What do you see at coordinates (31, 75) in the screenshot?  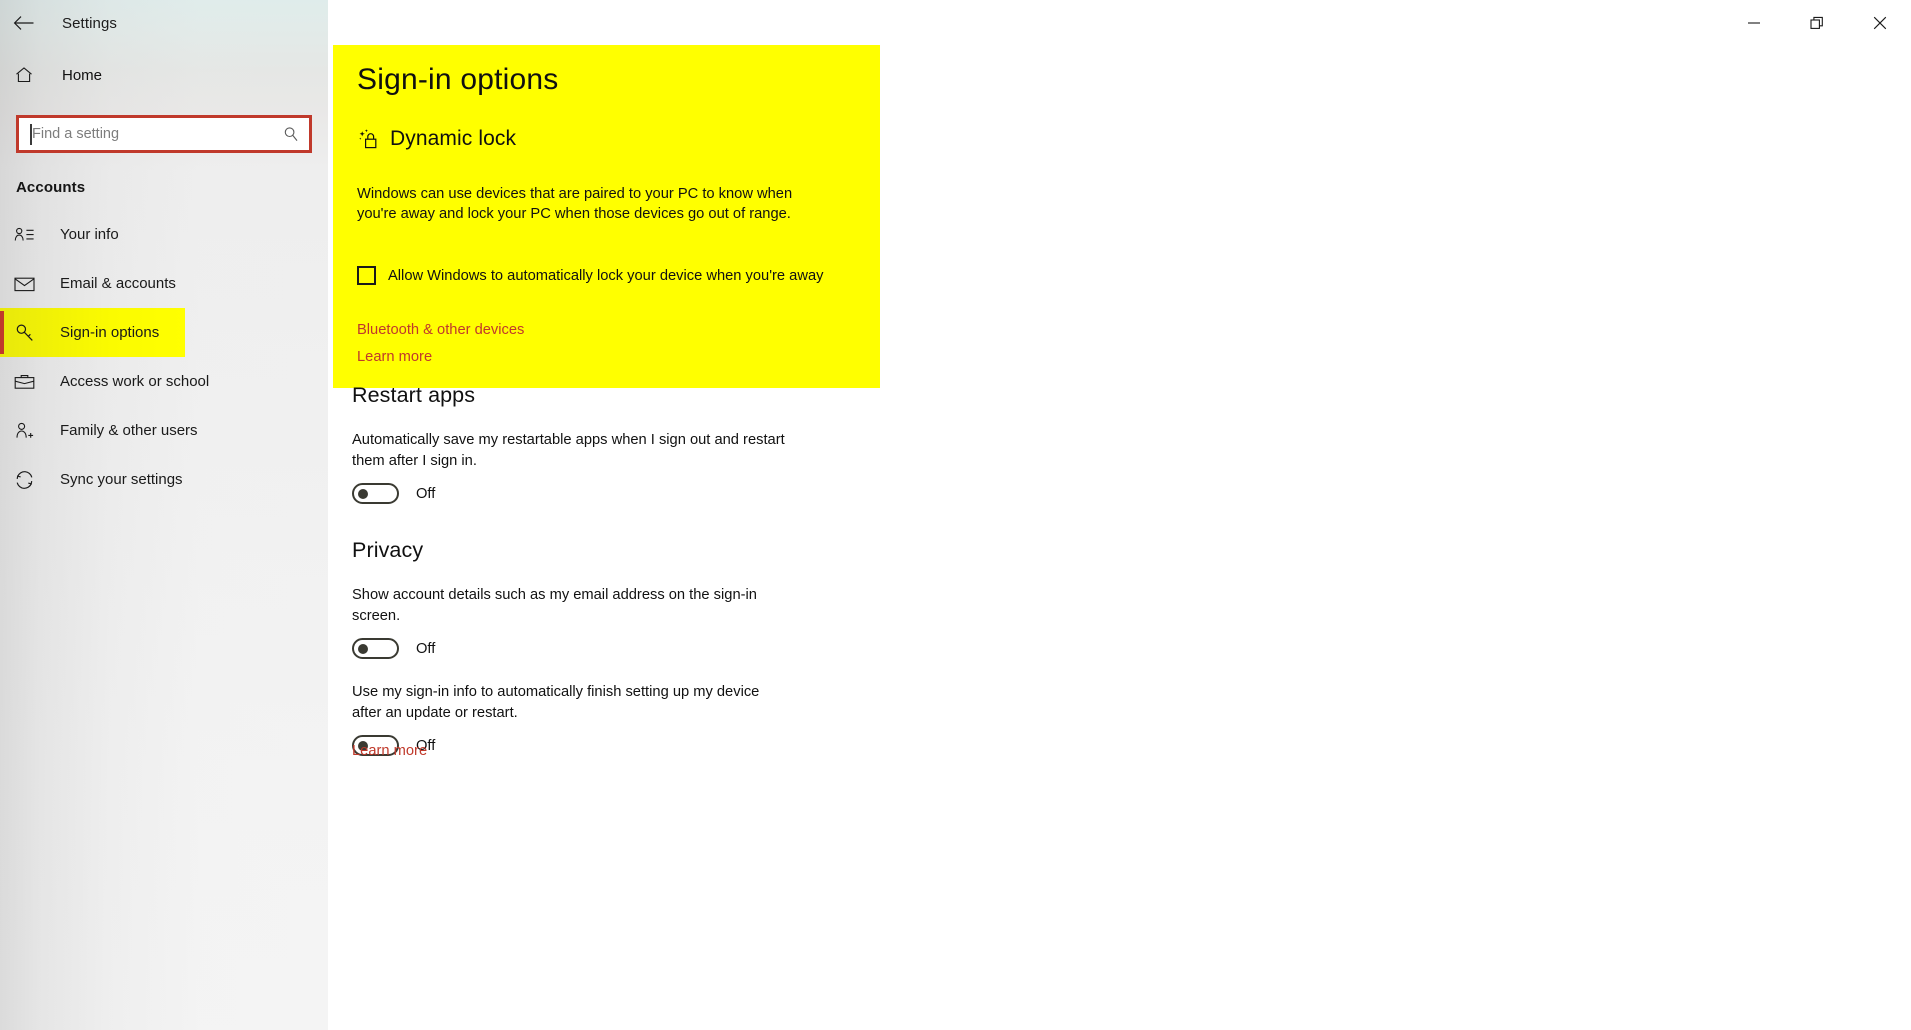 I see `home-icon` at bounding box center [31, 75].